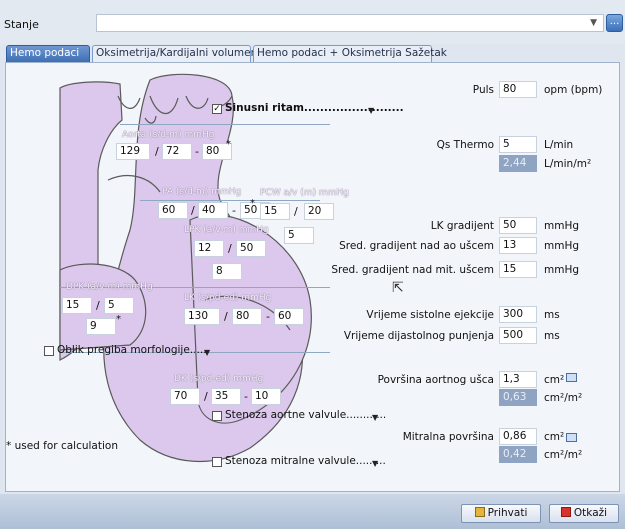 This screenshot has width=625, height=529. I want to click on sred-mit-input: 15, so click(518, 269).